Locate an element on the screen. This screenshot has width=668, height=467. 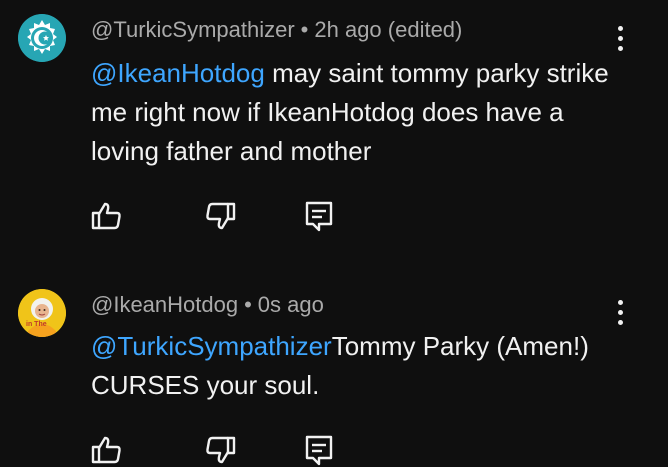
author-name: @TurkicSympathizer is located at coordinates (193, 29).